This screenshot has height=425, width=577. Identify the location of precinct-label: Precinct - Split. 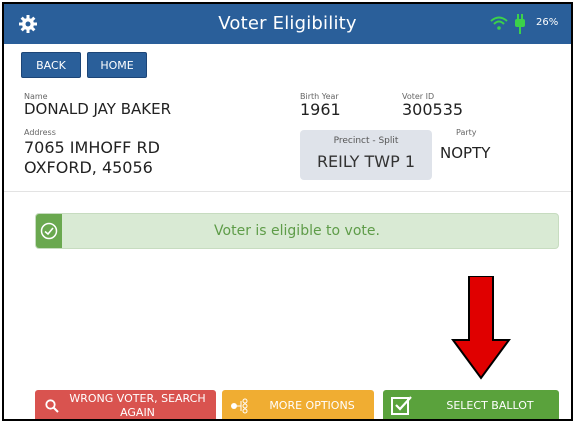
(366, 141).